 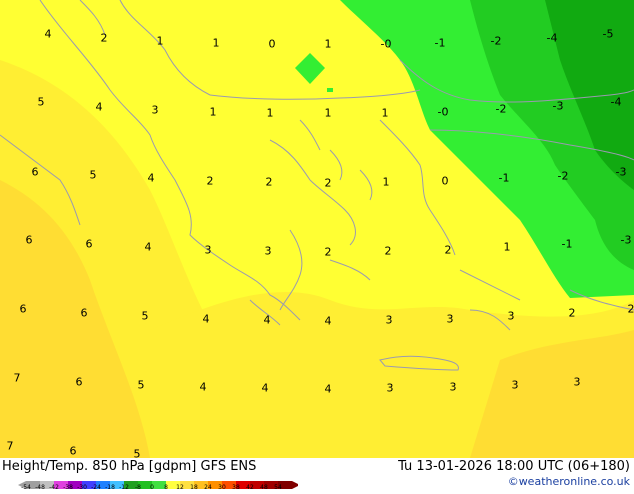 I want to click on scale-tick-label: -48, so click(x=40, y=488).